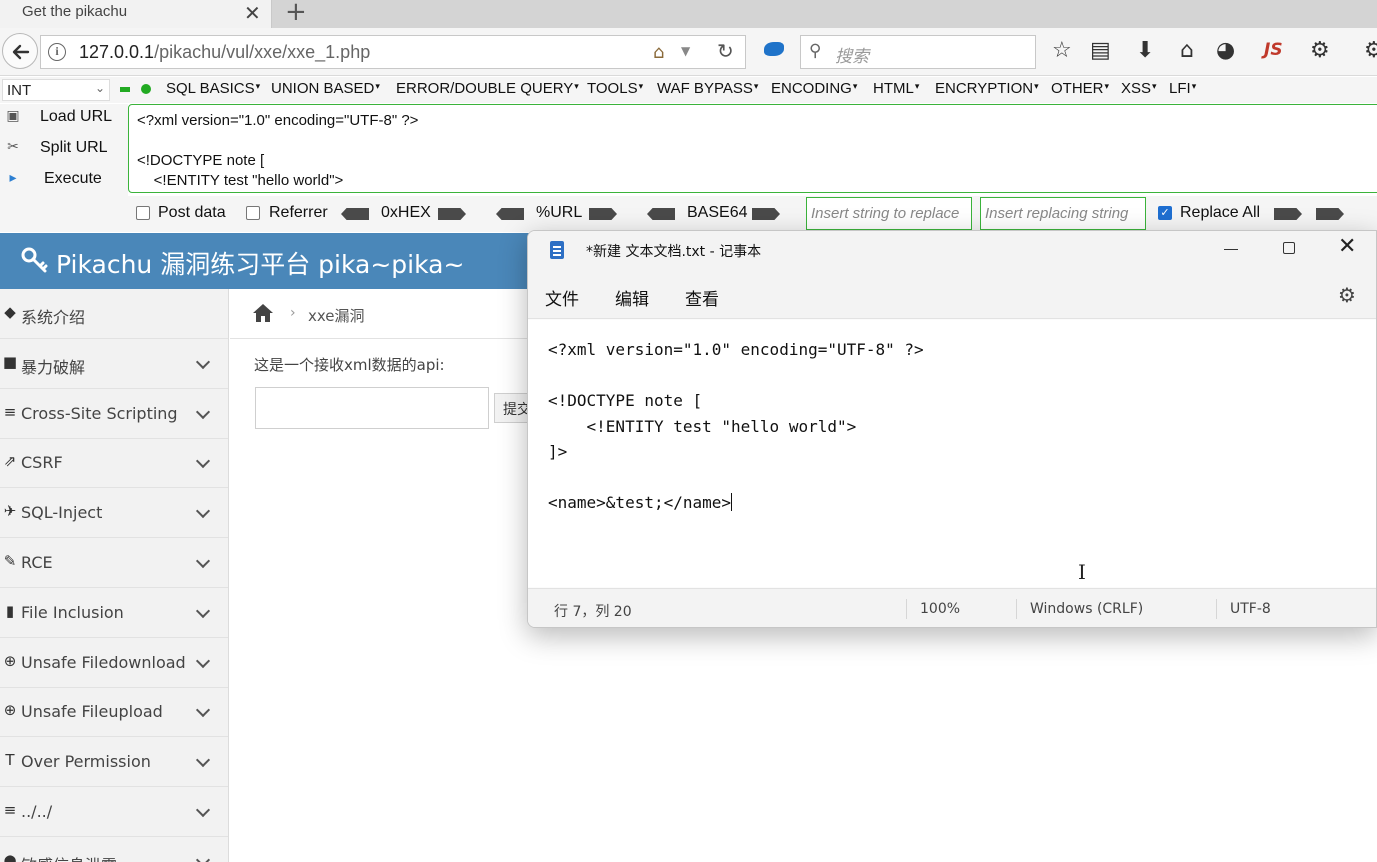  What do you see at coordinates (1347, 295) in the screenshot?
I see `settings-gear-icon: ⚙` at bounding box center [1347, 295].